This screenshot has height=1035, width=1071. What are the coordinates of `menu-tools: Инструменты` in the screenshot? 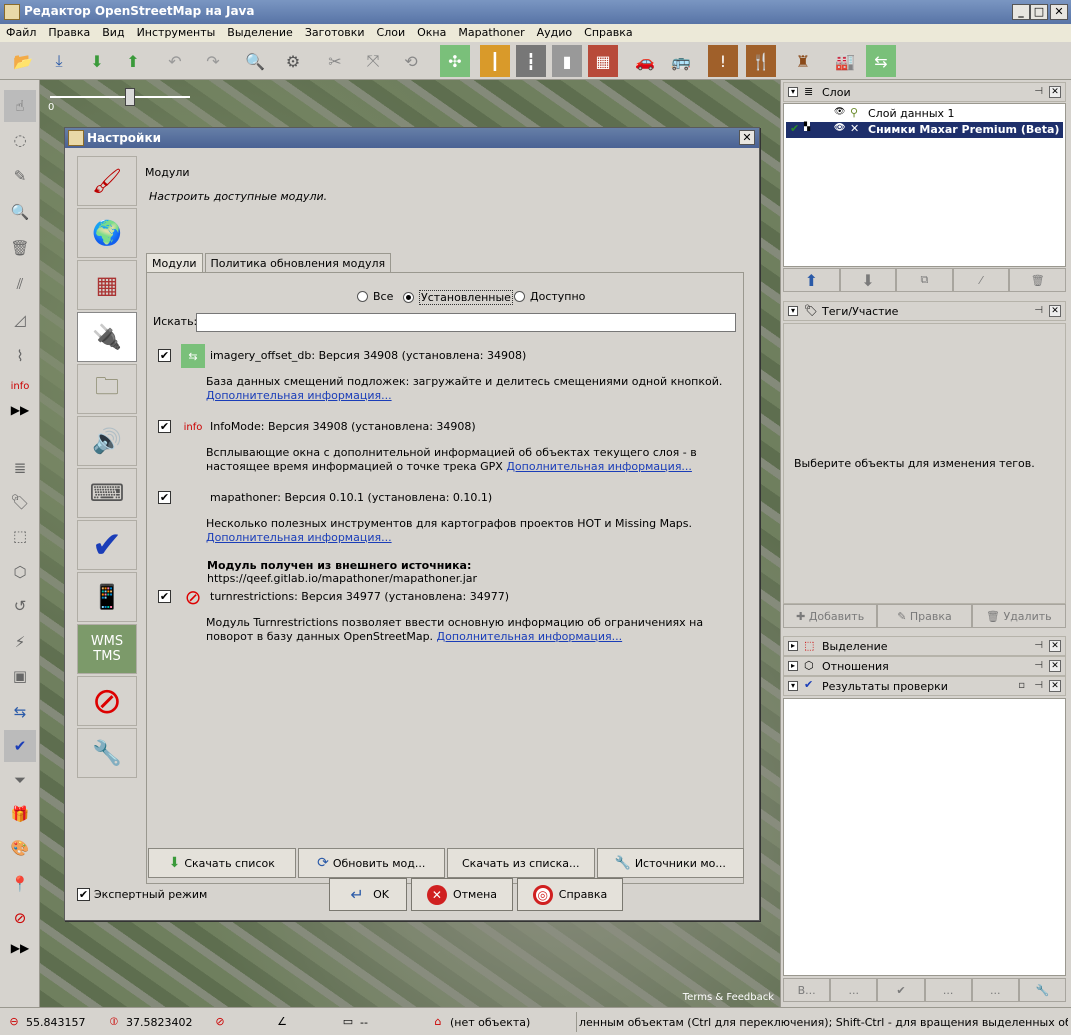 It's located at (176, 33).